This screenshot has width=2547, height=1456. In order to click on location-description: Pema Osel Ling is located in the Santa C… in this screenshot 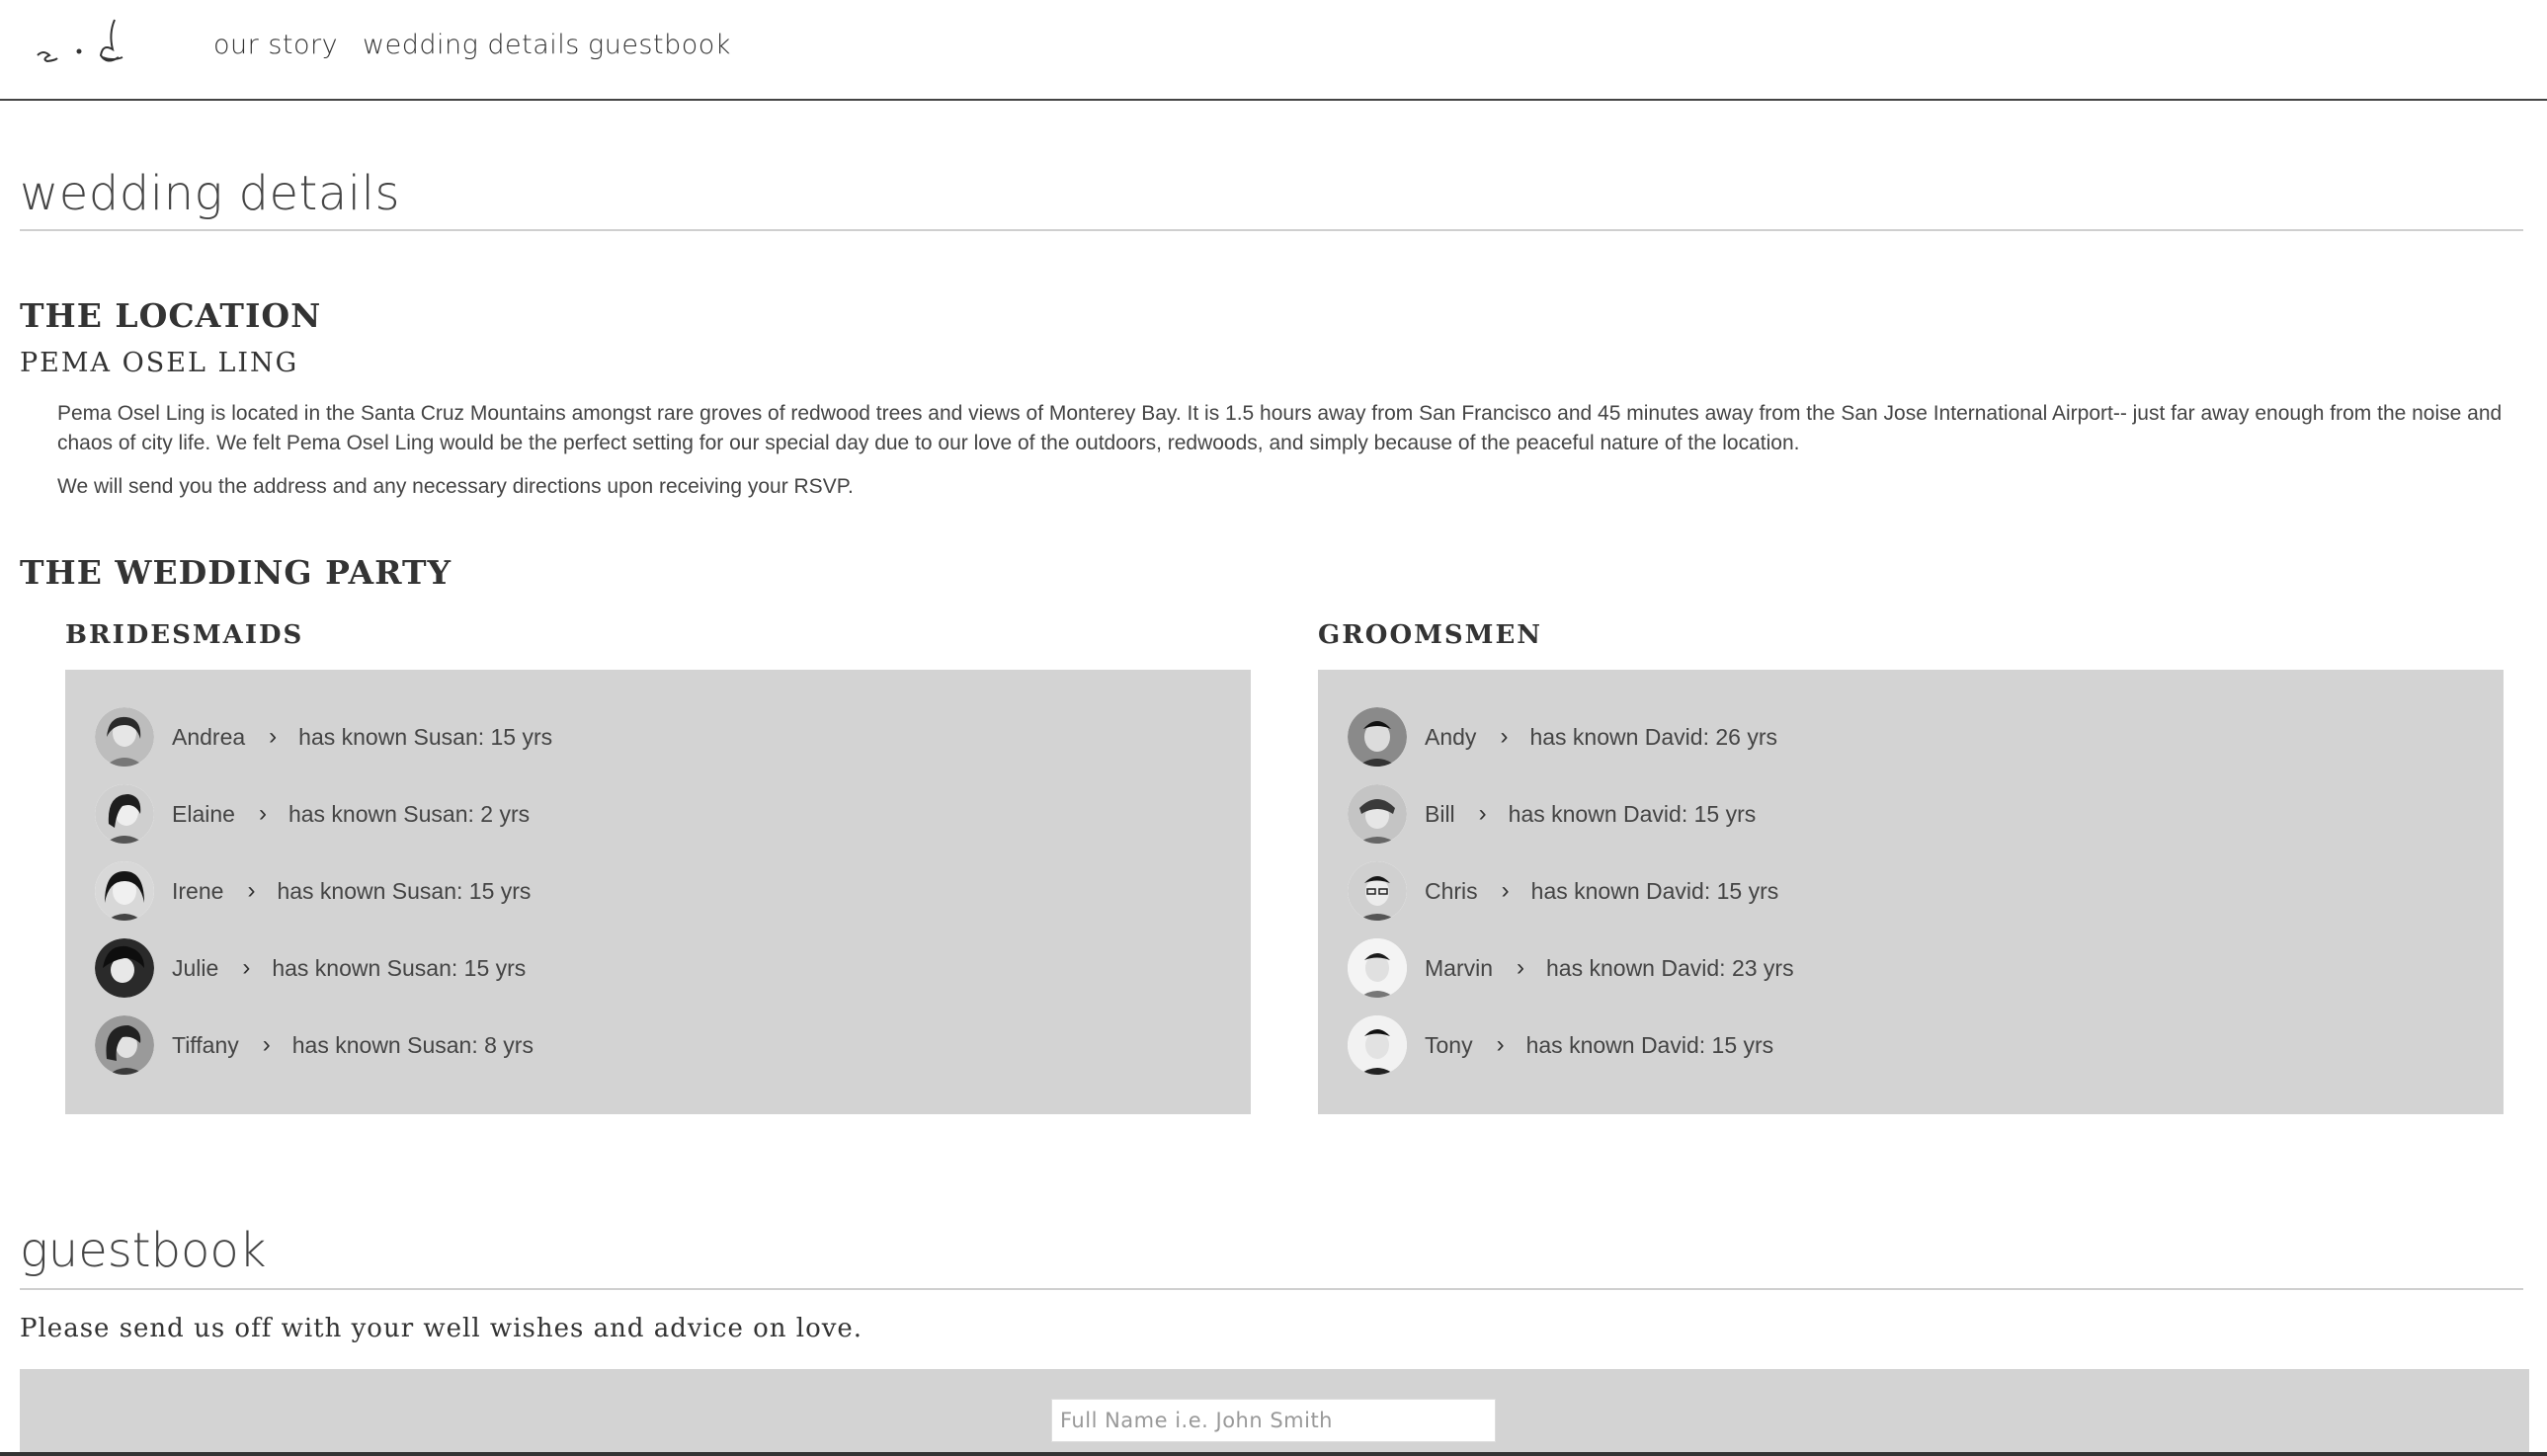, I will do `click(1280, 428)`.